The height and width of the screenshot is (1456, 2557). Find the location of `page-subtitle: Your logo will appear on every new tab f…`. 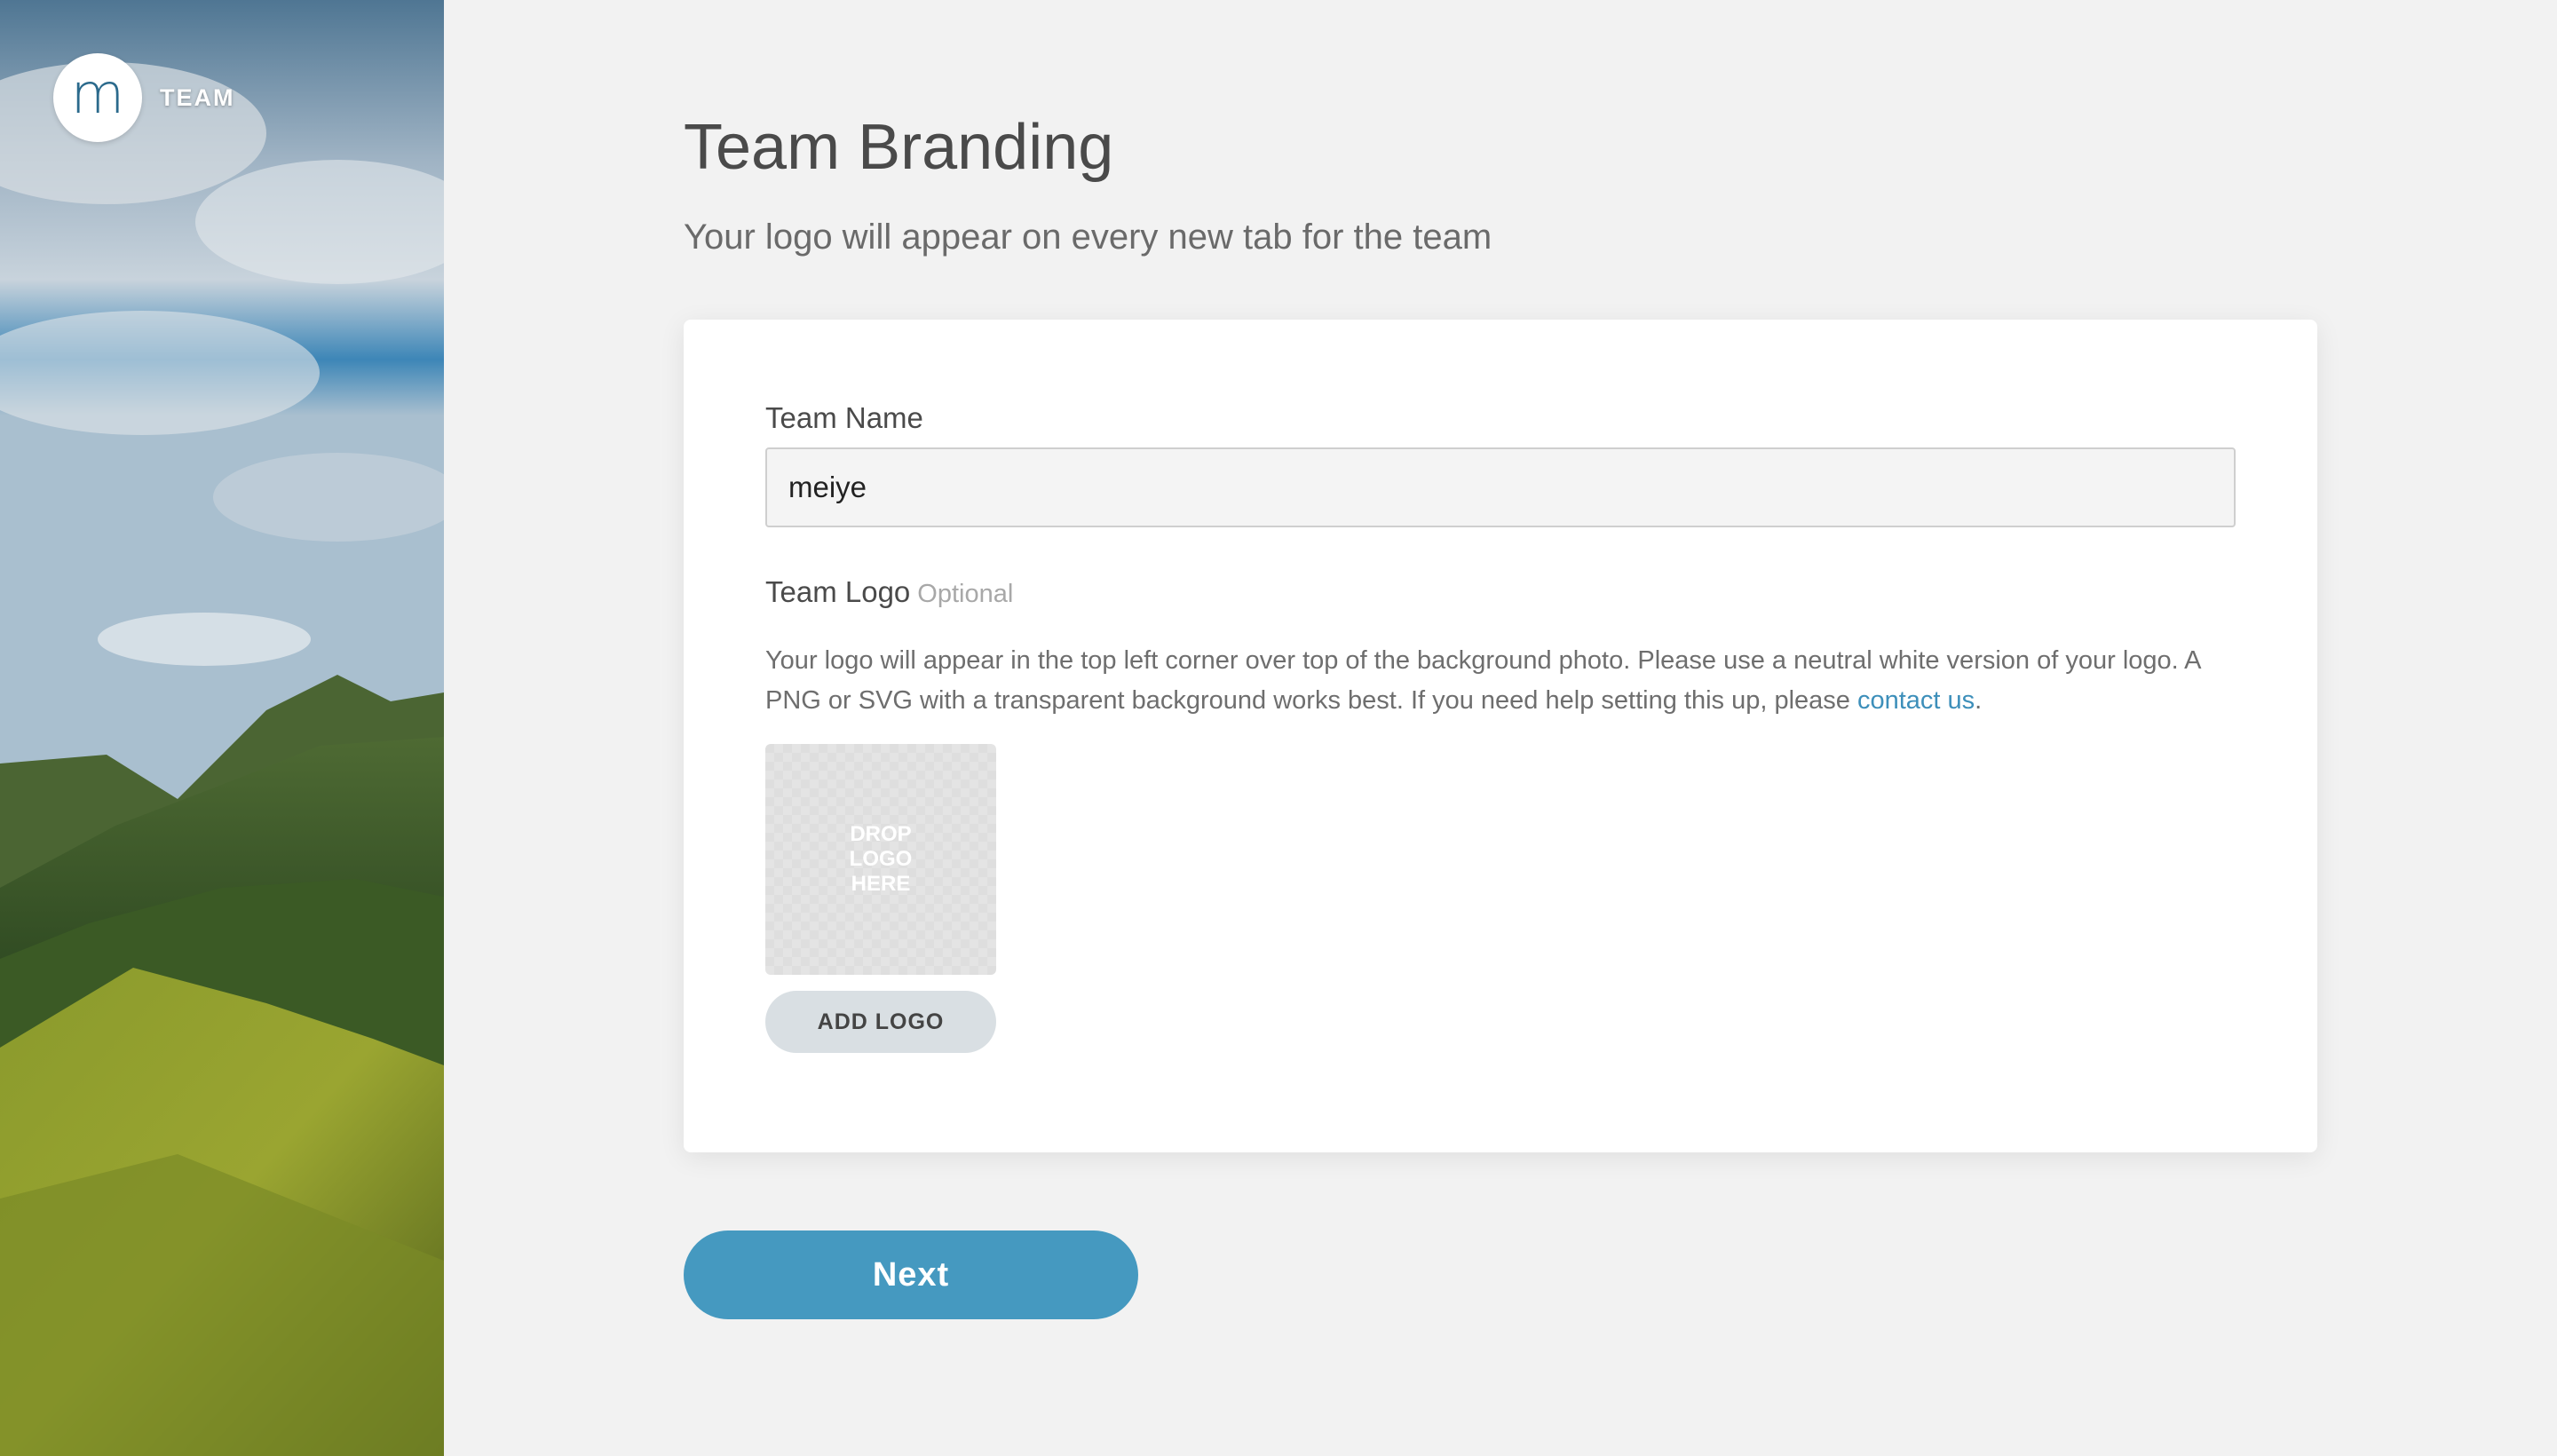

page-subtitle: Your logo will appear on every new tab f… is located at coordinates (1088, 237).